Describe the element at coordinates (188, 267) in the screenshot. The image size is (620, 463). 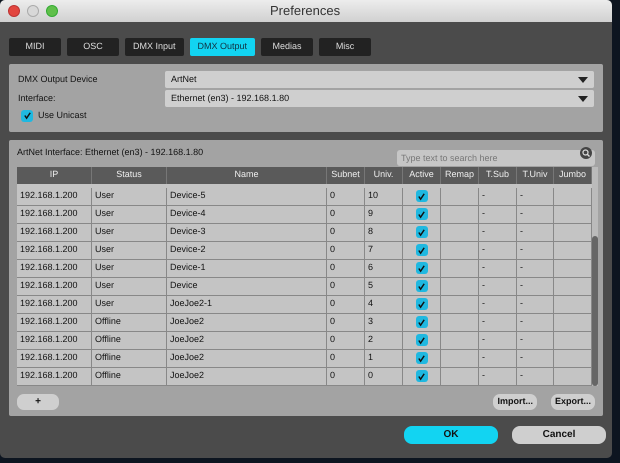
I see `table-cell-text: Device-1` at that location.